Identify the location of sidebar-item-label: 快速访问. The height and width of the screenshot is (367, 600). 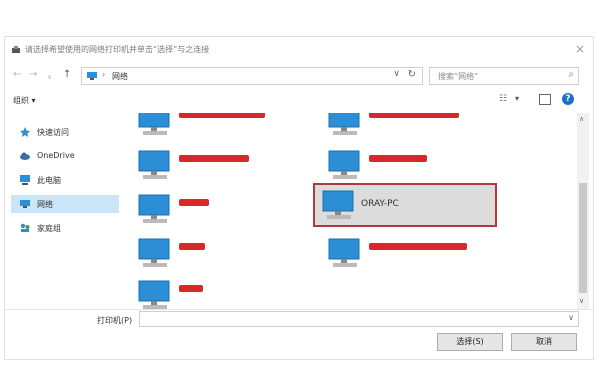
(53, 132).